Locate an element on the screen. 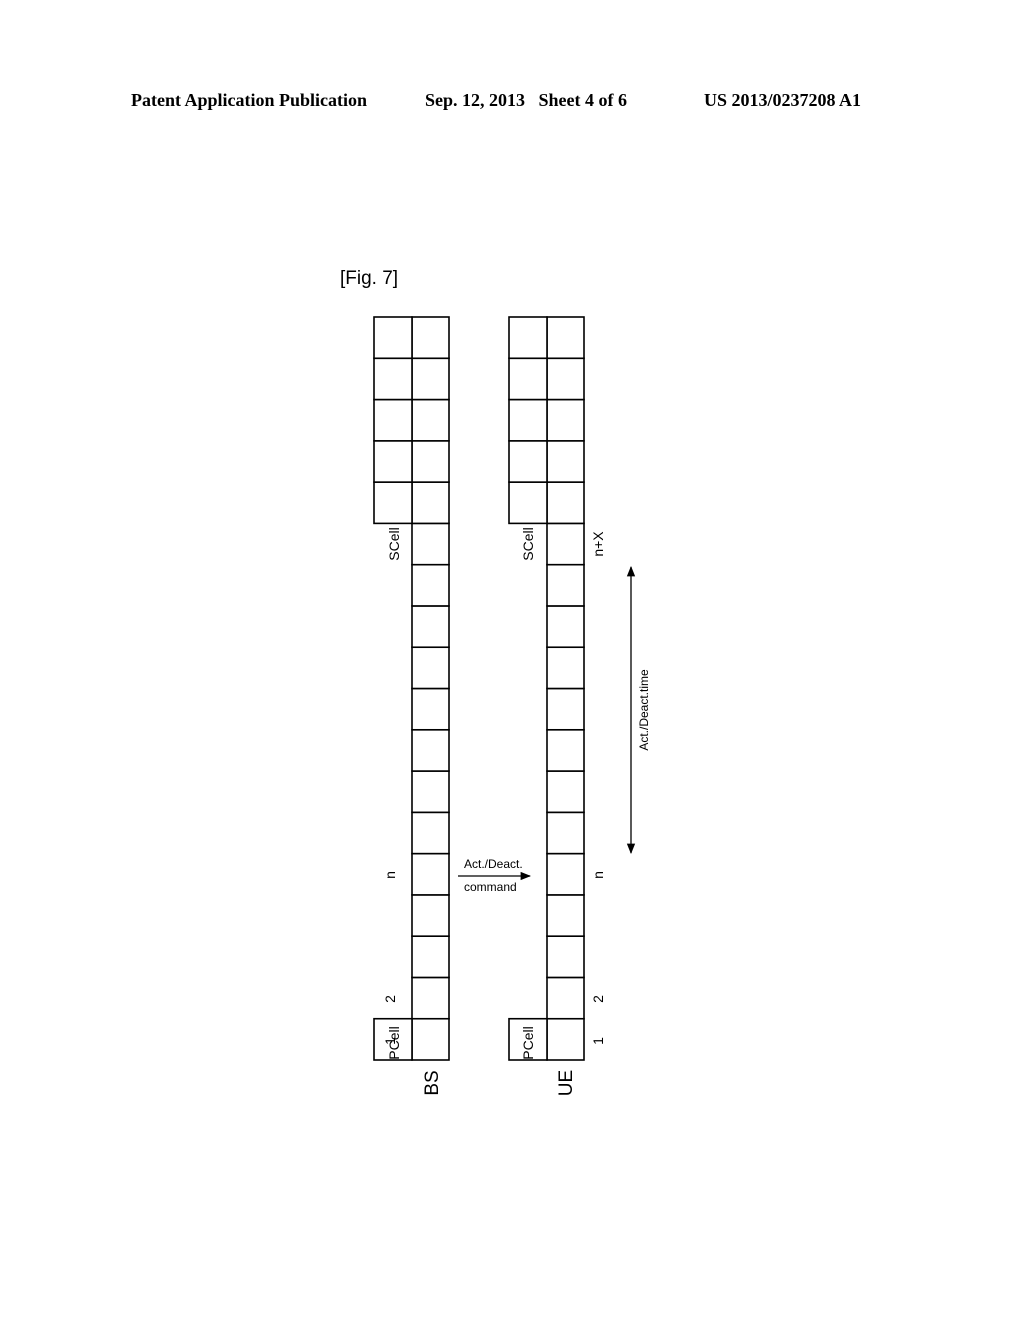 Image resolution: width=1024 pixels, height=1320 pixels. bs-subframe-grid is located at coordinates (411, 688).